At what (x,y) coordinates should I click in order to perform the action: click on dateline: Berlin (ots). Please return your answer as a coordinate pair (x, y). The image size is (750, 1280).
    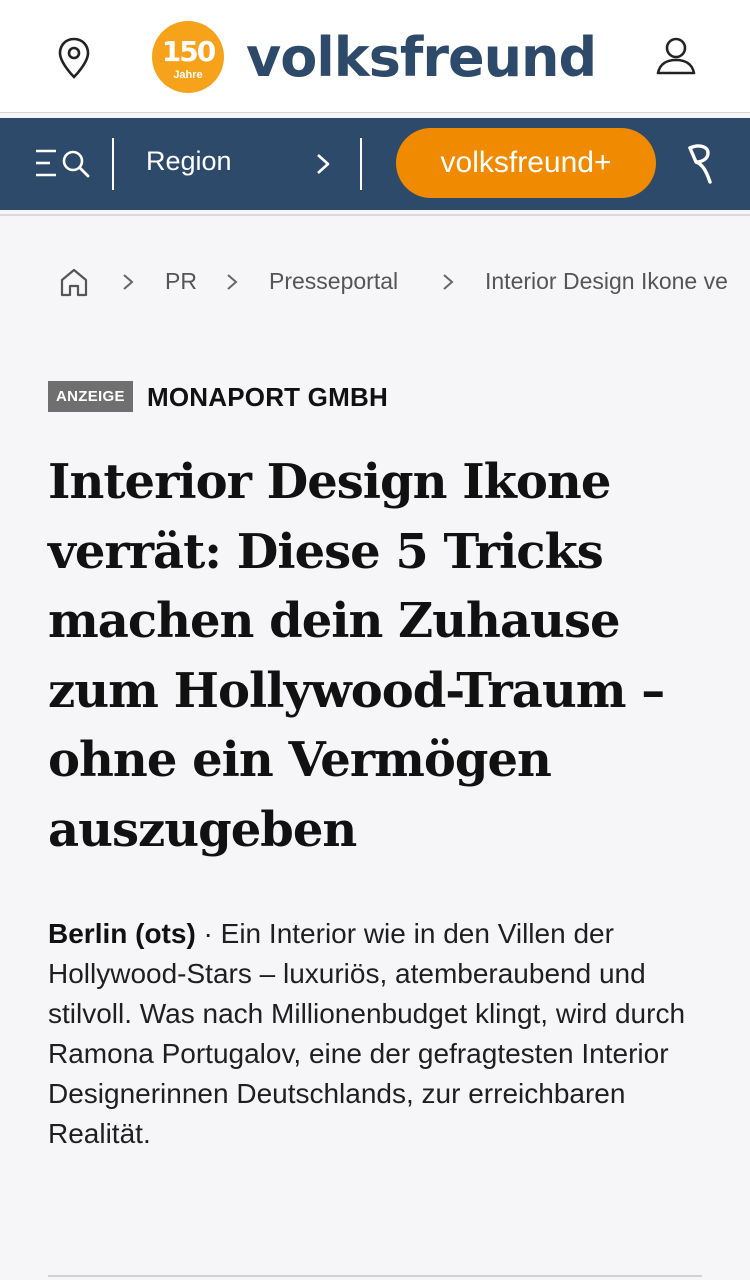
    Looking at the image, I should click on (122, 933).